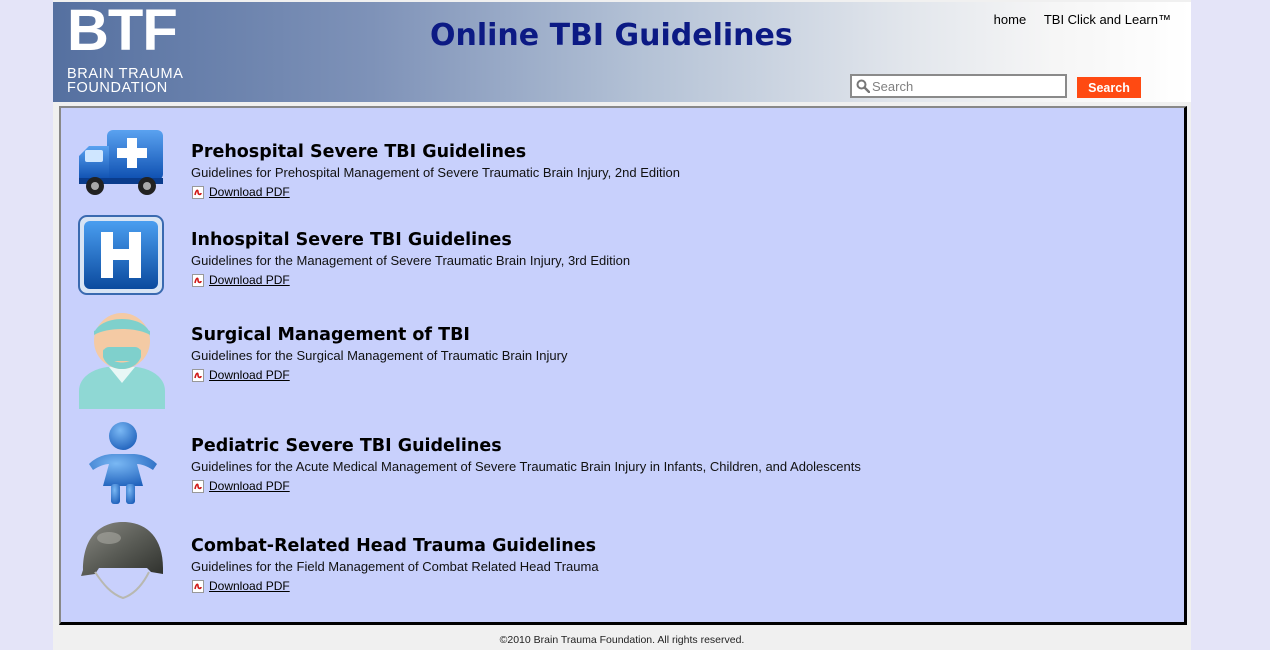 This screenshot has height=650, width=1270. I want to click on helmet-icon, so click(122, 563).